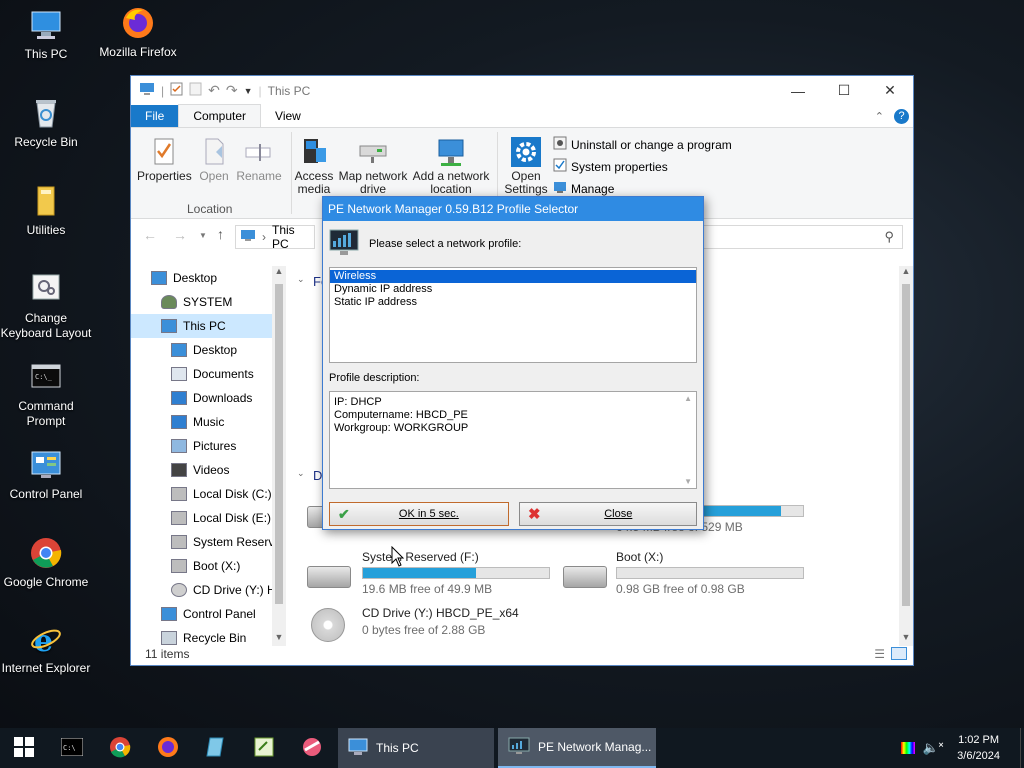  Describe the element at coordinates (150, 235) in the screenshot. I see `back-arrow-icon: ←` at that location.